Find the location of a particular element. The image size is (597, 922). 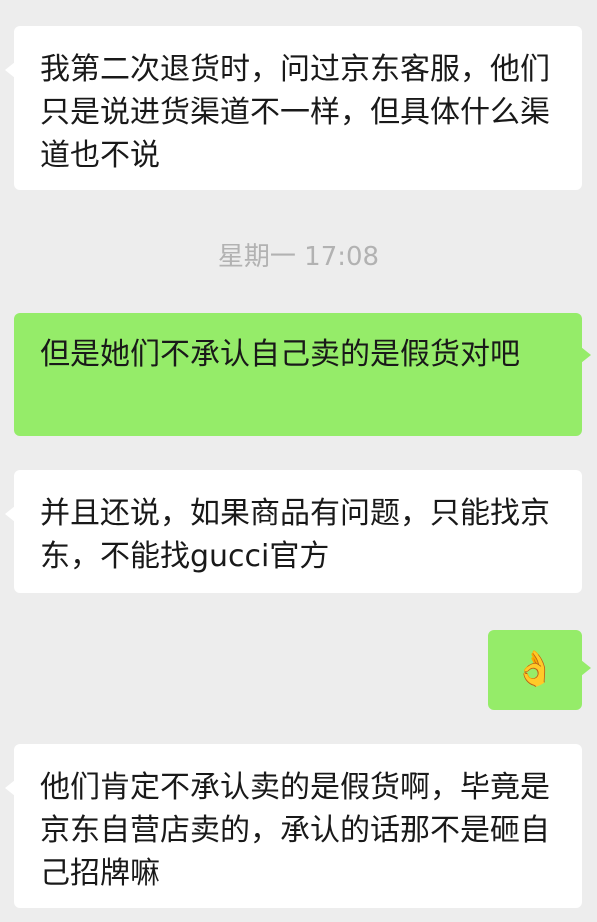

message-bubble-sent: 👌 is located at coordinates (539, 670).